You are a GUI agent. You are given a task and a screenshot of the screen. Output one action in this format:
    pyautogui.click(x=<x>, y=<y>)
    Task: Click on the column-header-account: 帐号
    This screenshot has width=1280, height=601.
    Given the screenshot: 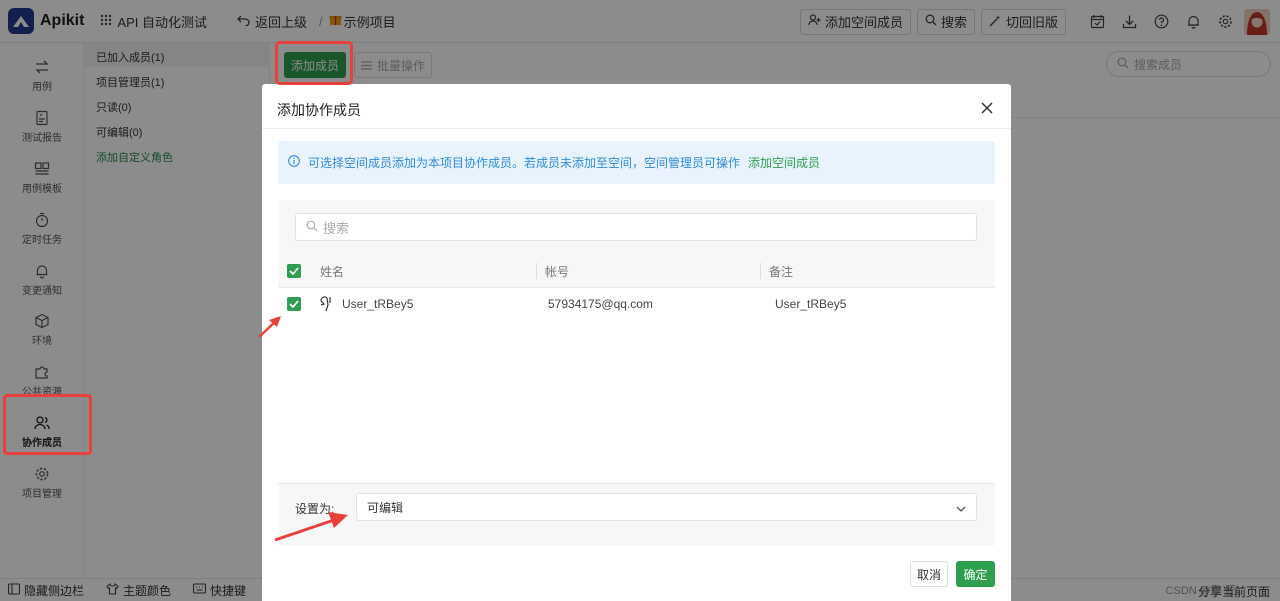 What is the action you would take?
    pyautogui.click(x=557, y=272)
    